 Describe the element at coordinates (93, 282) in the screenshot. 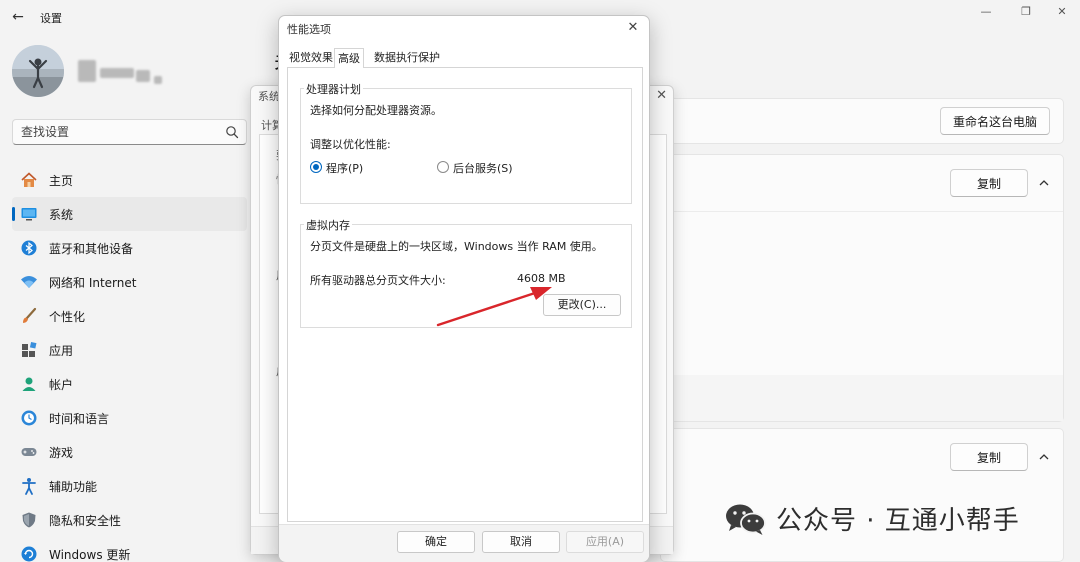

I see `sidebar-item-label: 网络和 Internet` at that location.